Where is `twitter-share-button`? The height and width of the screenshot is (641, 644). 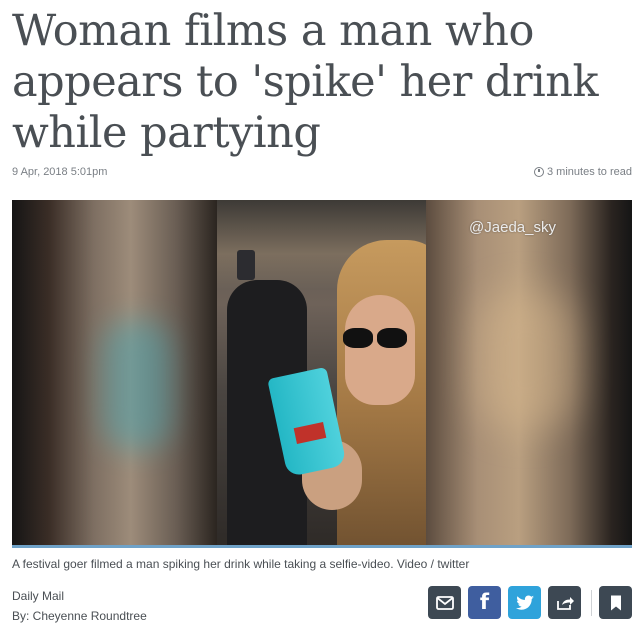
twitter-share-button is located at coordinates (524, 602).